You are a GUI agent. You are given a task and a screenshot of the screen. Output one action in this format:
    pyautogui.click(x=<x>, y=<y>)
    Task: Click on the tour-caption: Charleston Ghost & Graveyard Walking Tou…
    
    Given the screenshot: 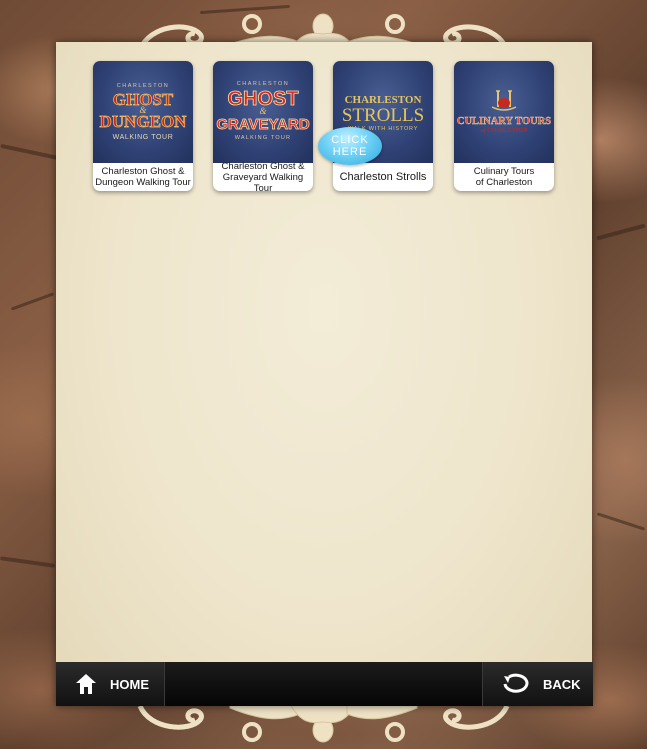 What is the action you would take?
    pyautogui.click(x=263, y=176)
    